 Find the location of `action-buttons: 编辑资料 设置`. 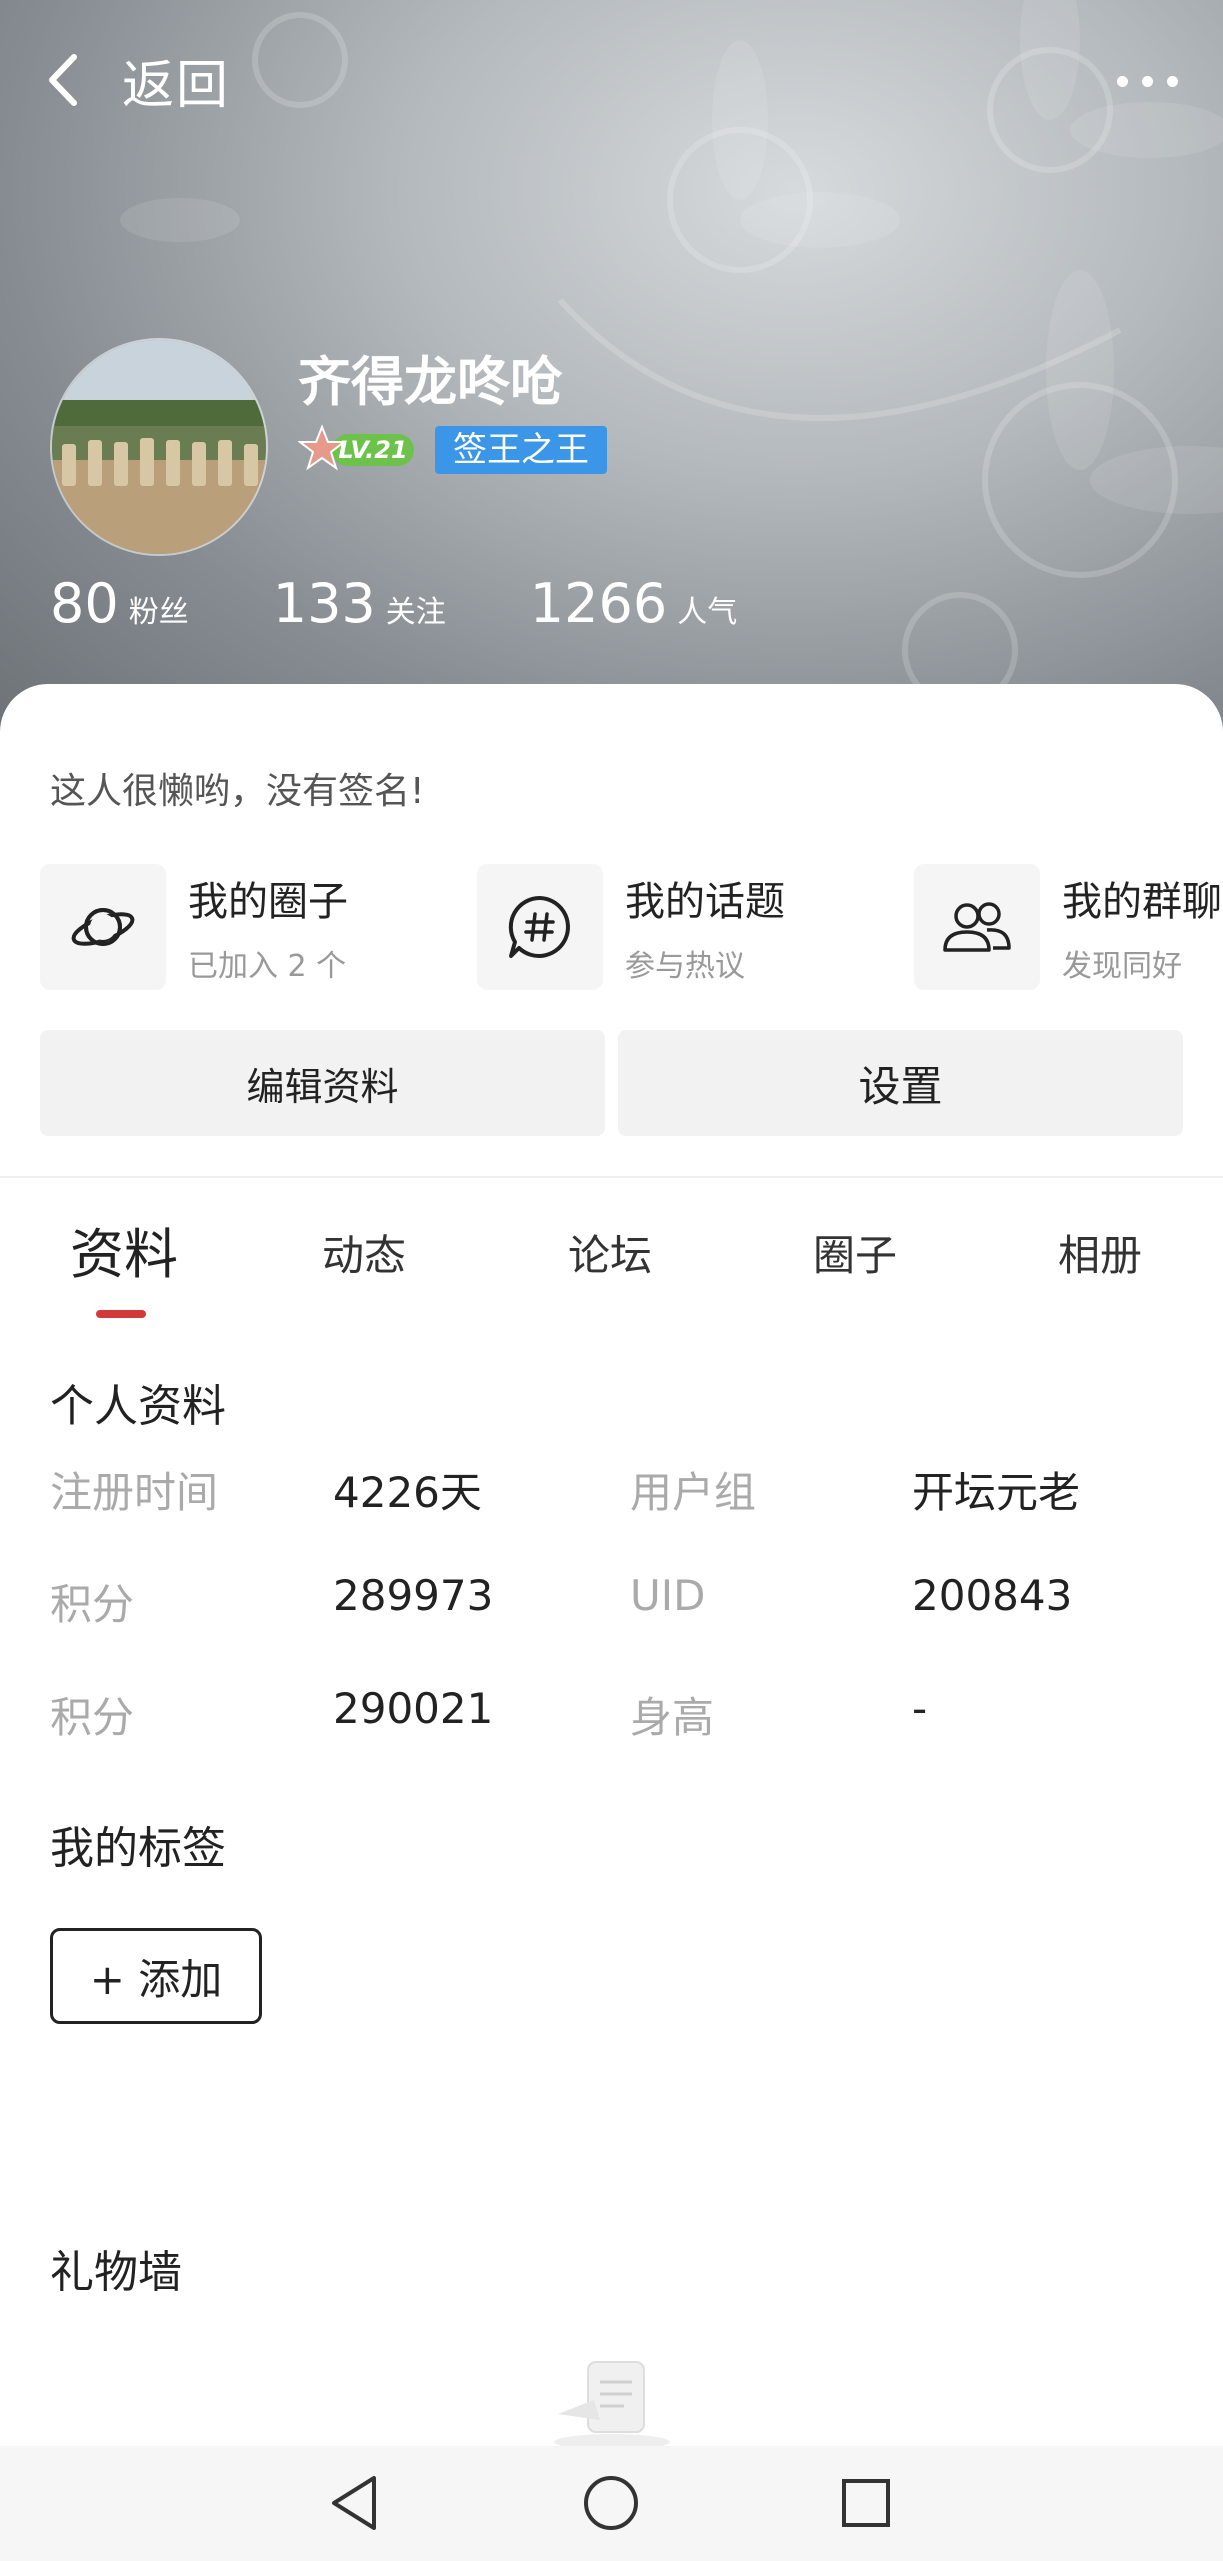

action-buttons: 编辑资料 设置 is located at coordinates (611, 1083).